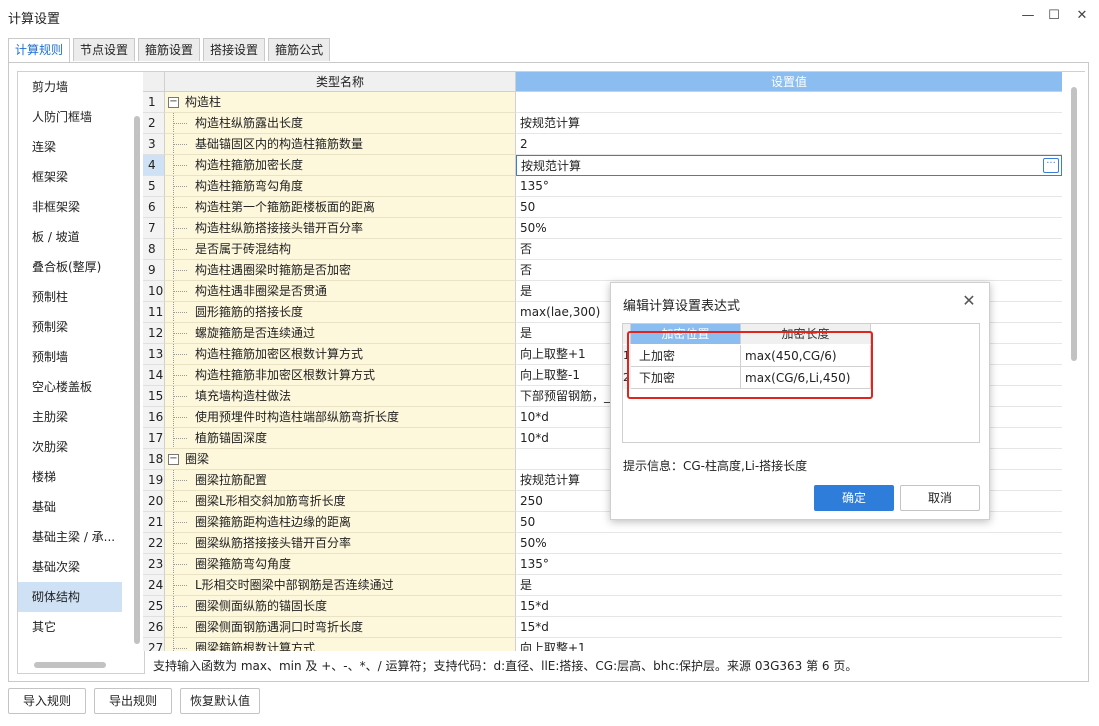 The image size is (1099, 726). What do you see at coordinates (340, 644) in the screenshot?
I see `type-name-cell: 圈梁箍筋根数计算方式` at bounding box center [340, 644].